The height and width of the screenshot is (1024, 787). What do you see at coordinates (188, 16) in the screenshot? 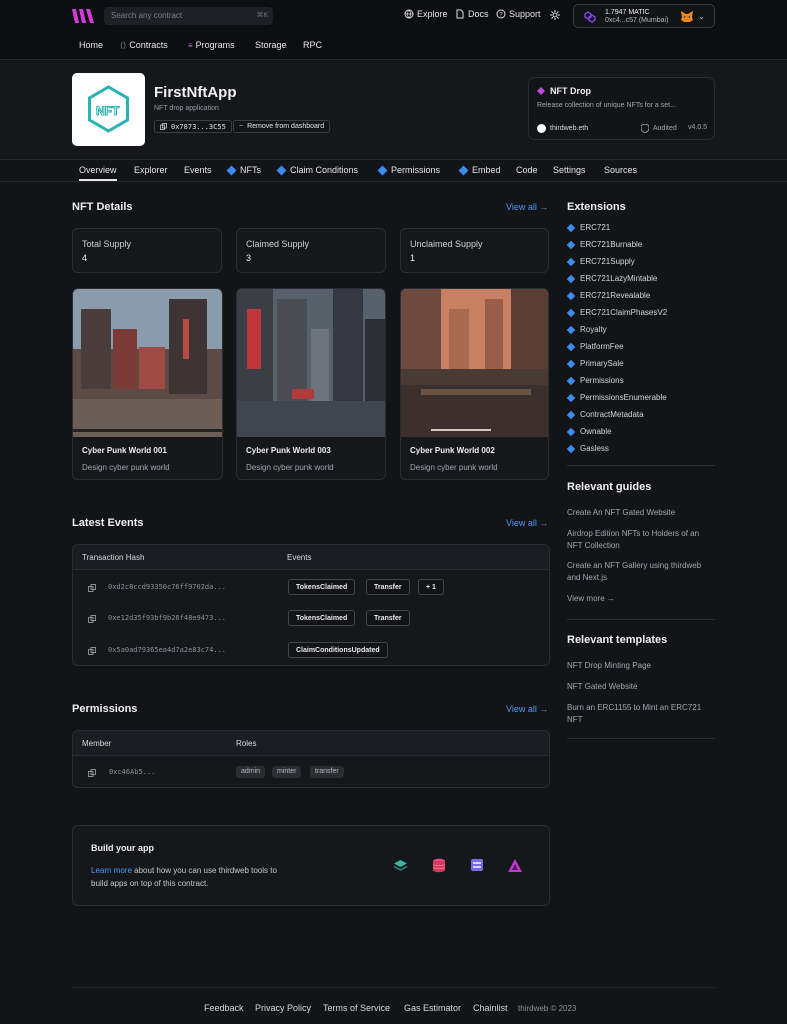
I see `search-input: Search any contract ⌘K` at bounding box center [188, 16].